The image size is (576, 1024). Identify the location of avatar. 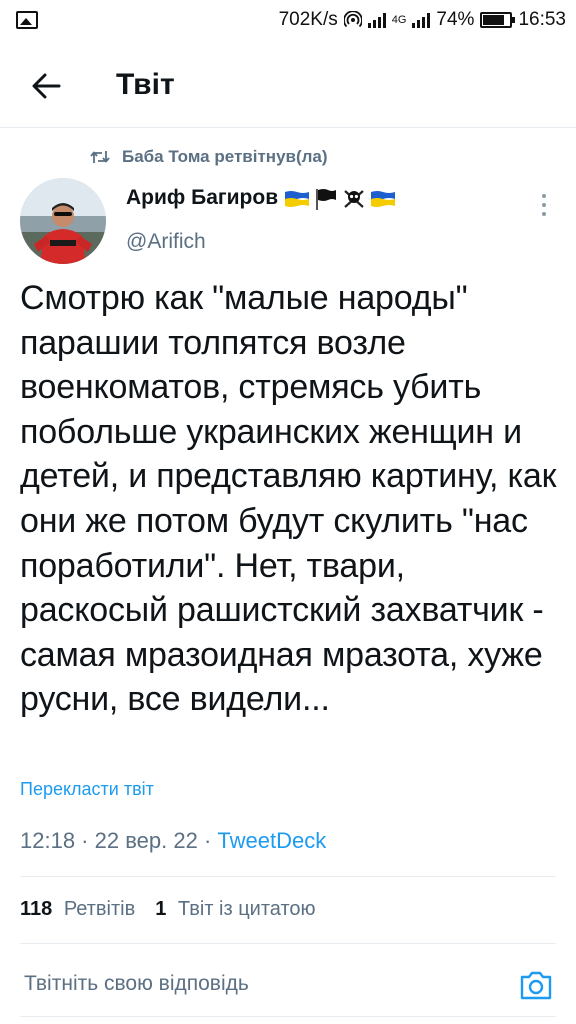
(63, 221).